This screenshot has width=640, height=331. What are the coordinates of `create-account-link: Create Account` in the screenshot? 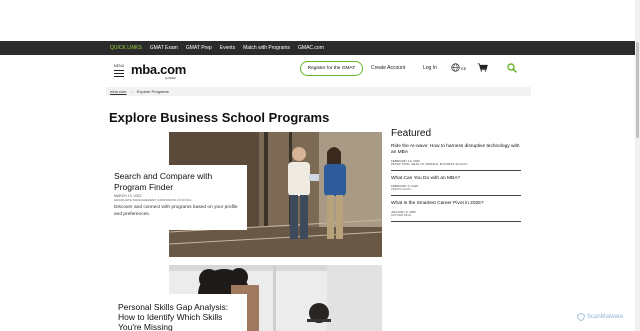 It's located at (388, 68).